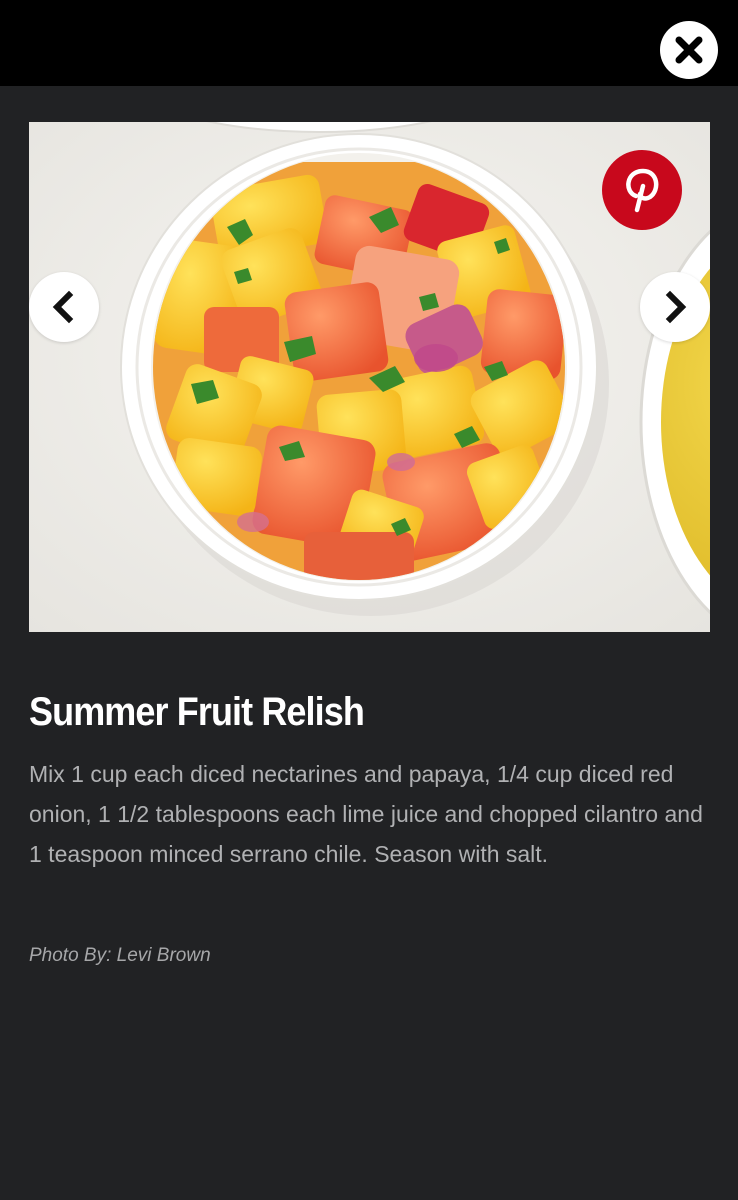 This screenshot has height=1200, width=738. Describe the element at coordinates (120, 955) in the screenshot. I see `photo-credit: Photo By: Levi Brown` at that location.